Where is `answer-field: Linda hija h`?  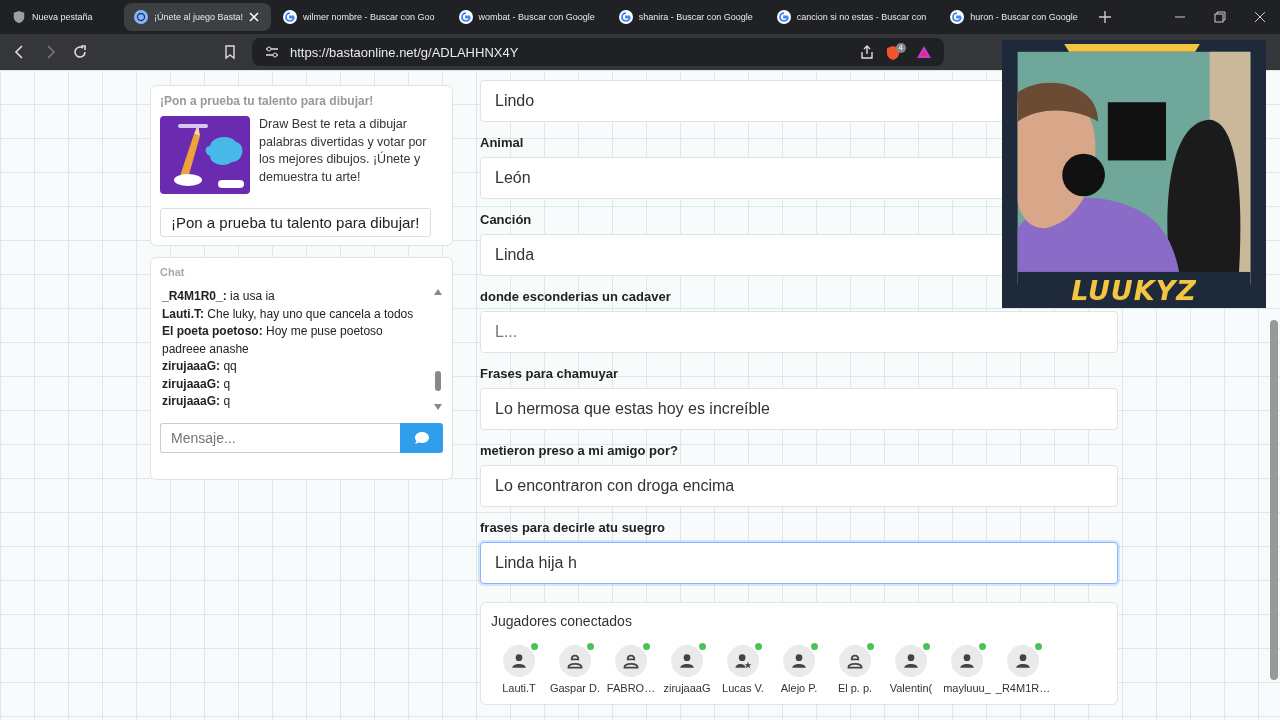
answer-field: Linda hija h is located at coordinates (799, 563).